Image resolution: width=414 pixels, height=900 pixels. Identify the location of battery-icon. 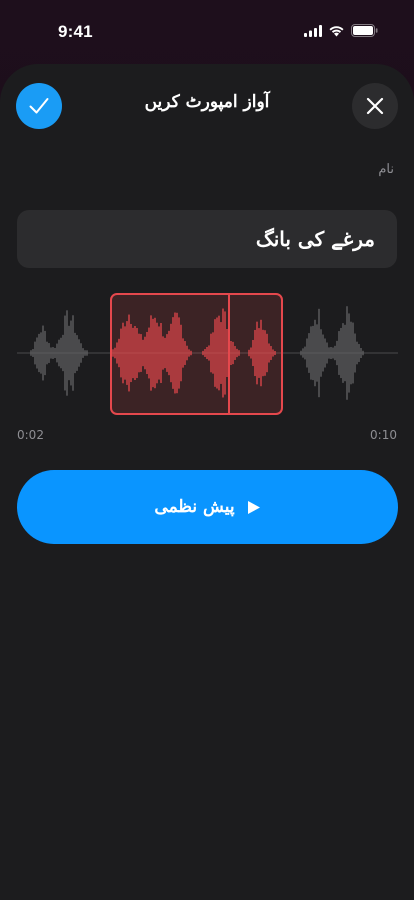
(364, 30).